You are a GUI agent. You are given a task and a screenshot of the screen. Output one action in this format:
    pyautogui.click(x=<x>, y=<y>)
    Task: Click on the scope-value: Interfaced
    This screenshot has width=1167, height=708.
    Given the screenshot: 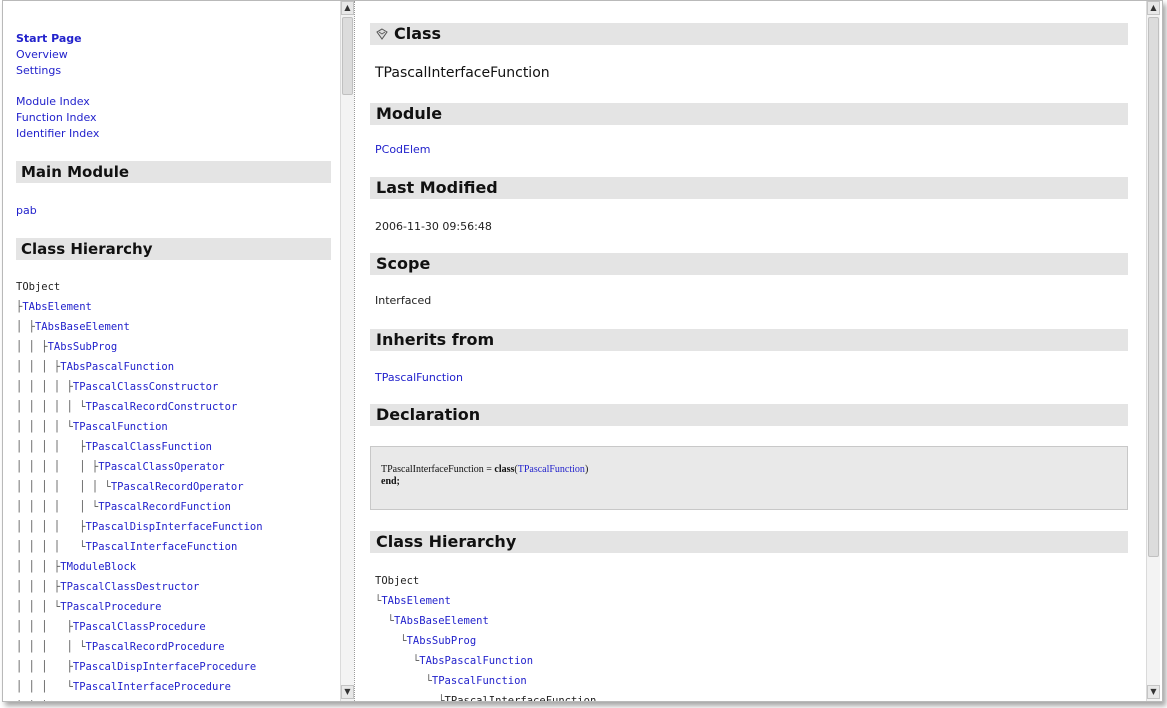 What is the action you would take?
    pyautogui.click(x=403, y=300)
    